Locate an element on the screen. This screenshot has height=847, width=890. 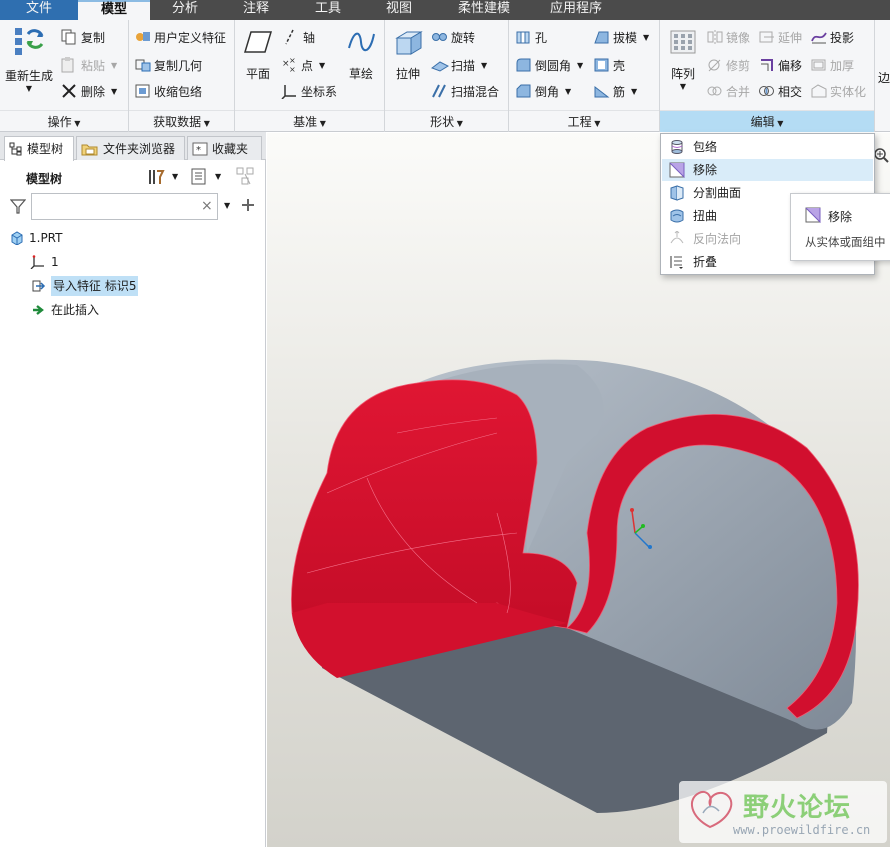
filter-dropdown-icon: ▼ is located at coordinates (227, 205).